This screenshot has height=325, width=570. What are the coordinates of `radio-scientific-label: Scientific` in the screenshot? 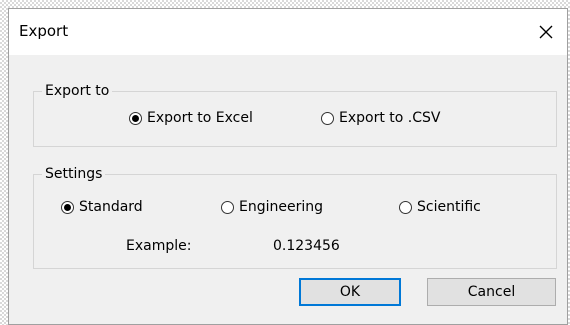 It's located at (449, 207).